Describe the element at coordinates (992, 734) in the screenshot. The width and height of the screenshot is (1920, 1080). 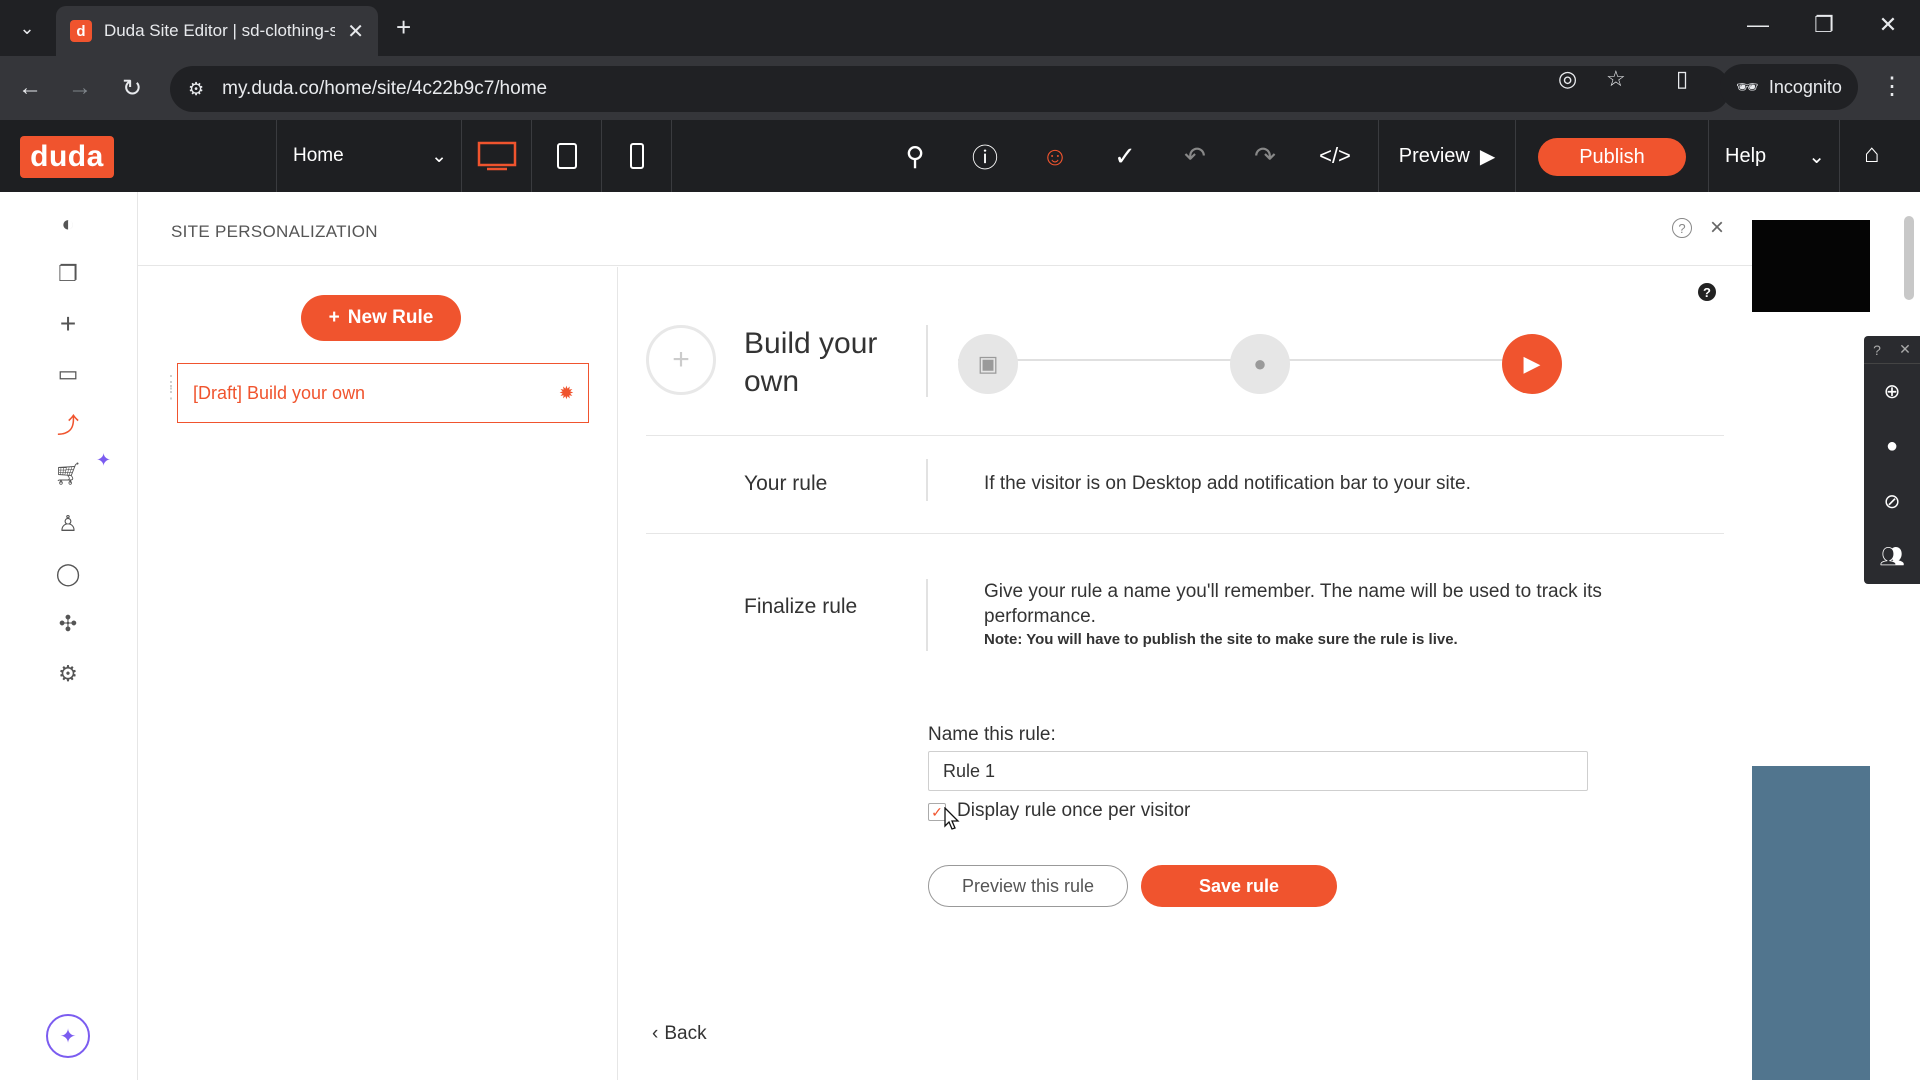
I see `name-rule-label: Name this rule:` at that location.